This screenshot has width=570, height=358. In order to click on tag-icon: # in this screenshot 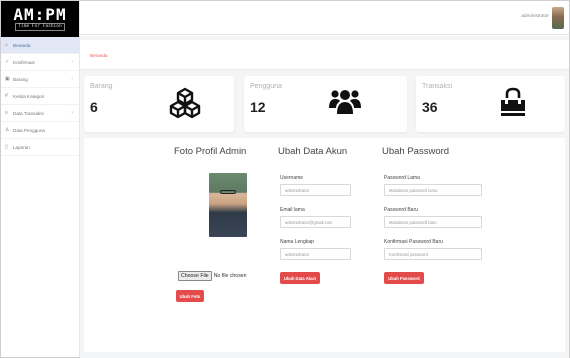, I will do `click(6, 96)`.